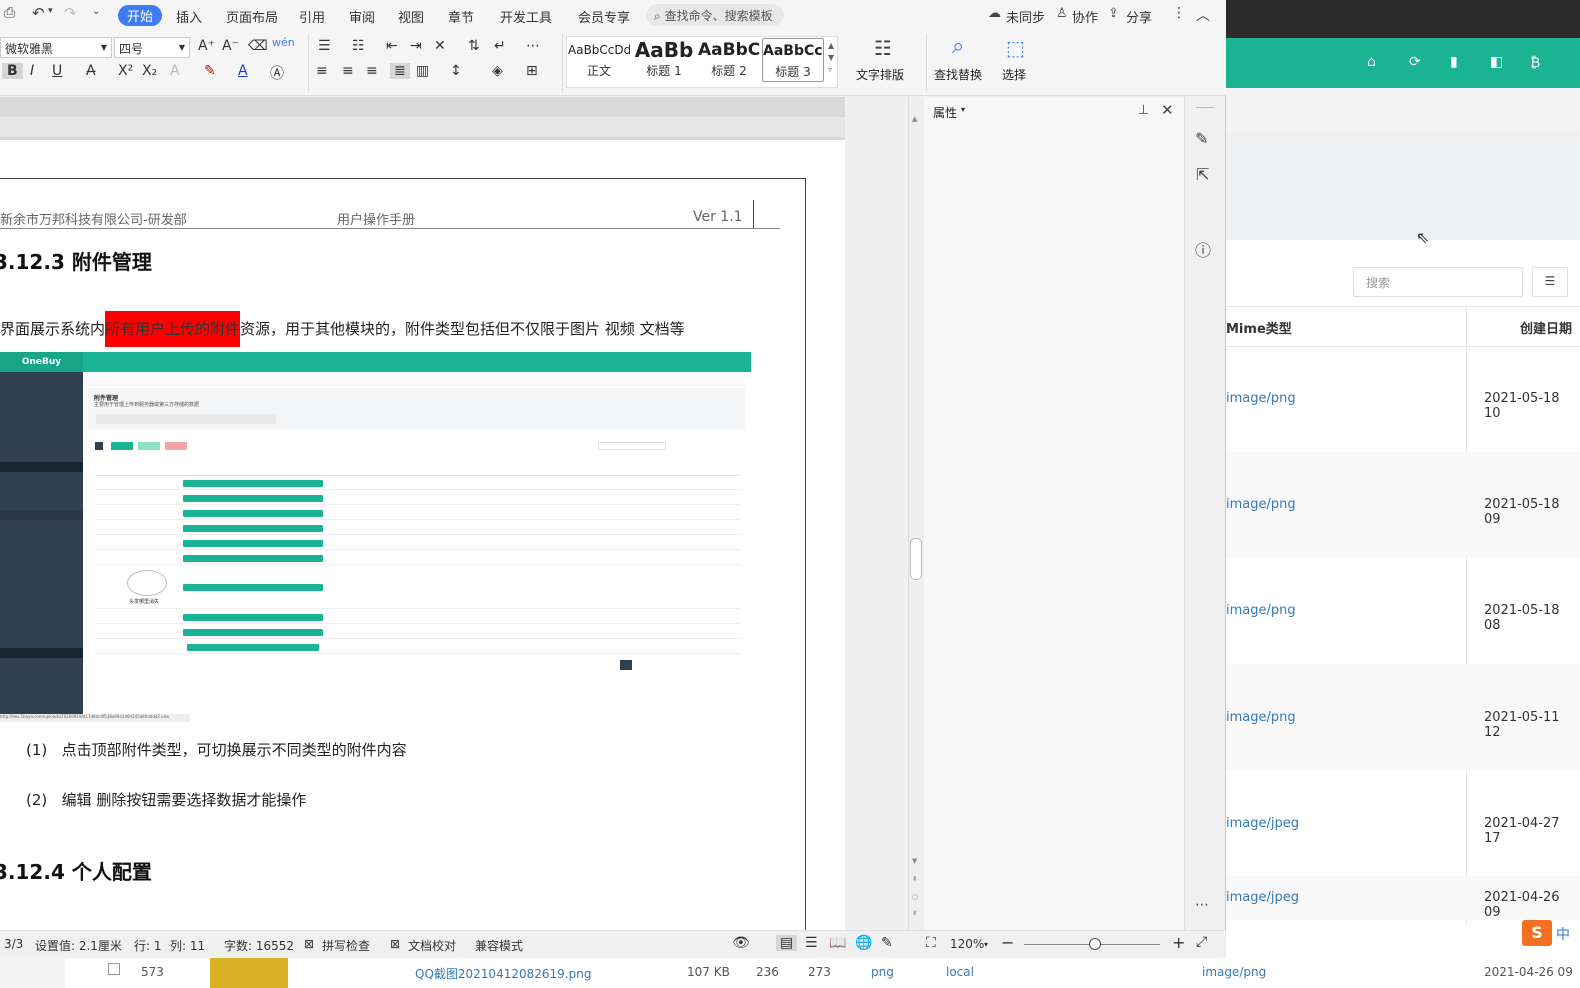 The height and width of the screenshot is (988, 1580). I want to click on prev-page-icon: ⇞, so click(915, 879).